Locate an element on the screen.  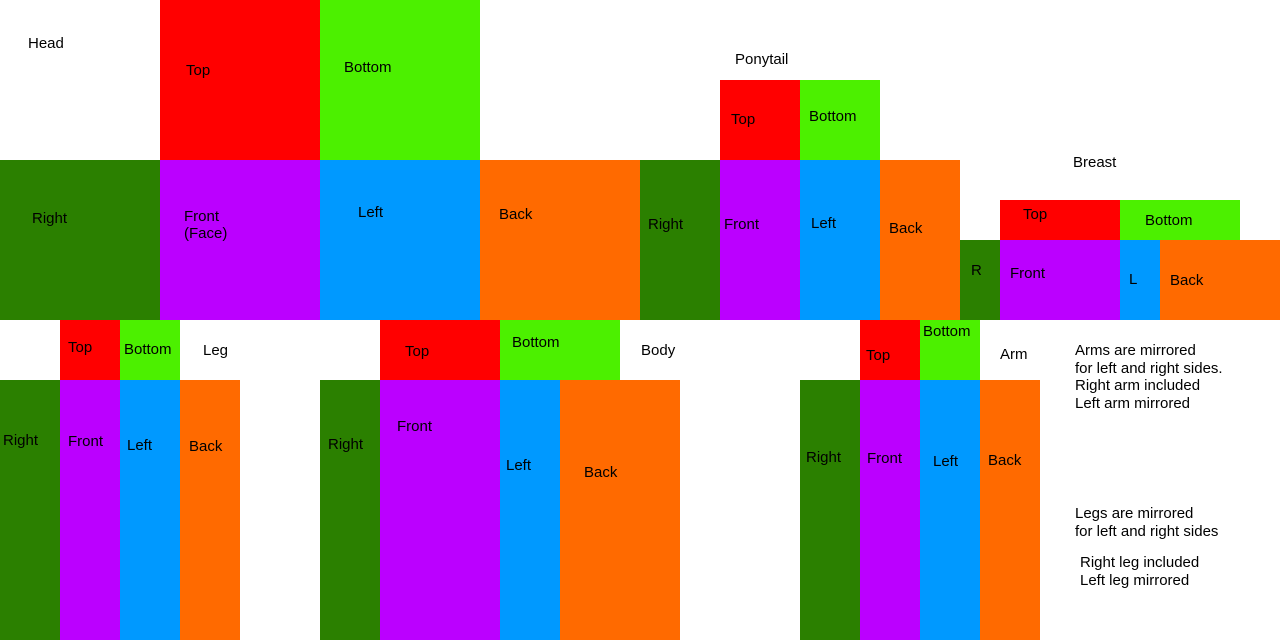
group-label-head: Head is located at coordinates (46, 43).